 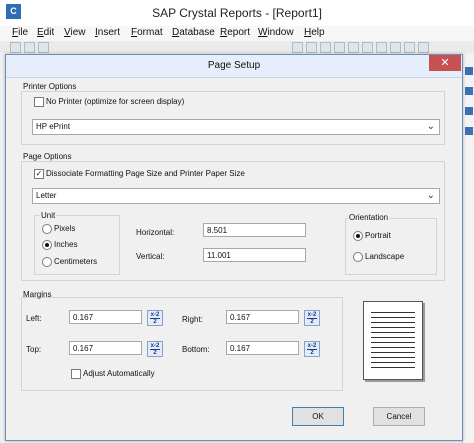 What do you see at coordinates (353, 47) in the screenshot?
I see `refresh-icon` at bounding box center [353, 47].